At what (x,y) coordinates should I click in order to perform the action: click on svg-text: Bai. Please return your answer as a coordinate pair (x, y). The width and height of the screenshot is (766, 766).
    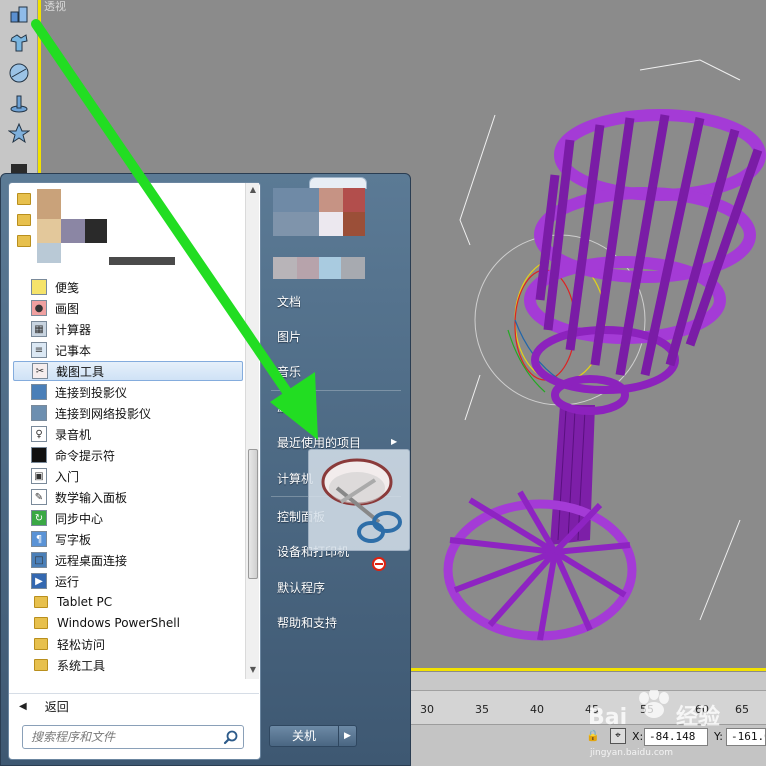
    Looking at the image, I should click on (607, 717).